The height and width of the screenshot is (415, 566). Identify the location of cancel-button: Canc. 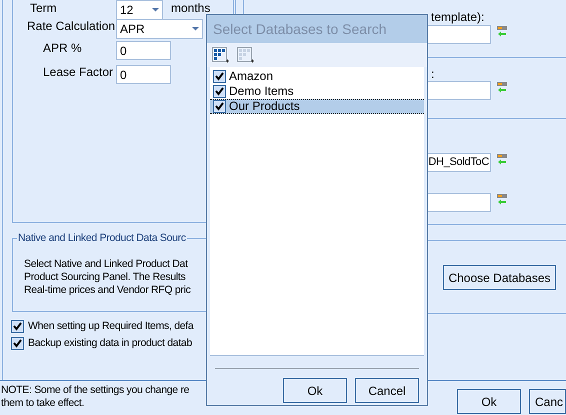
(547, 401).